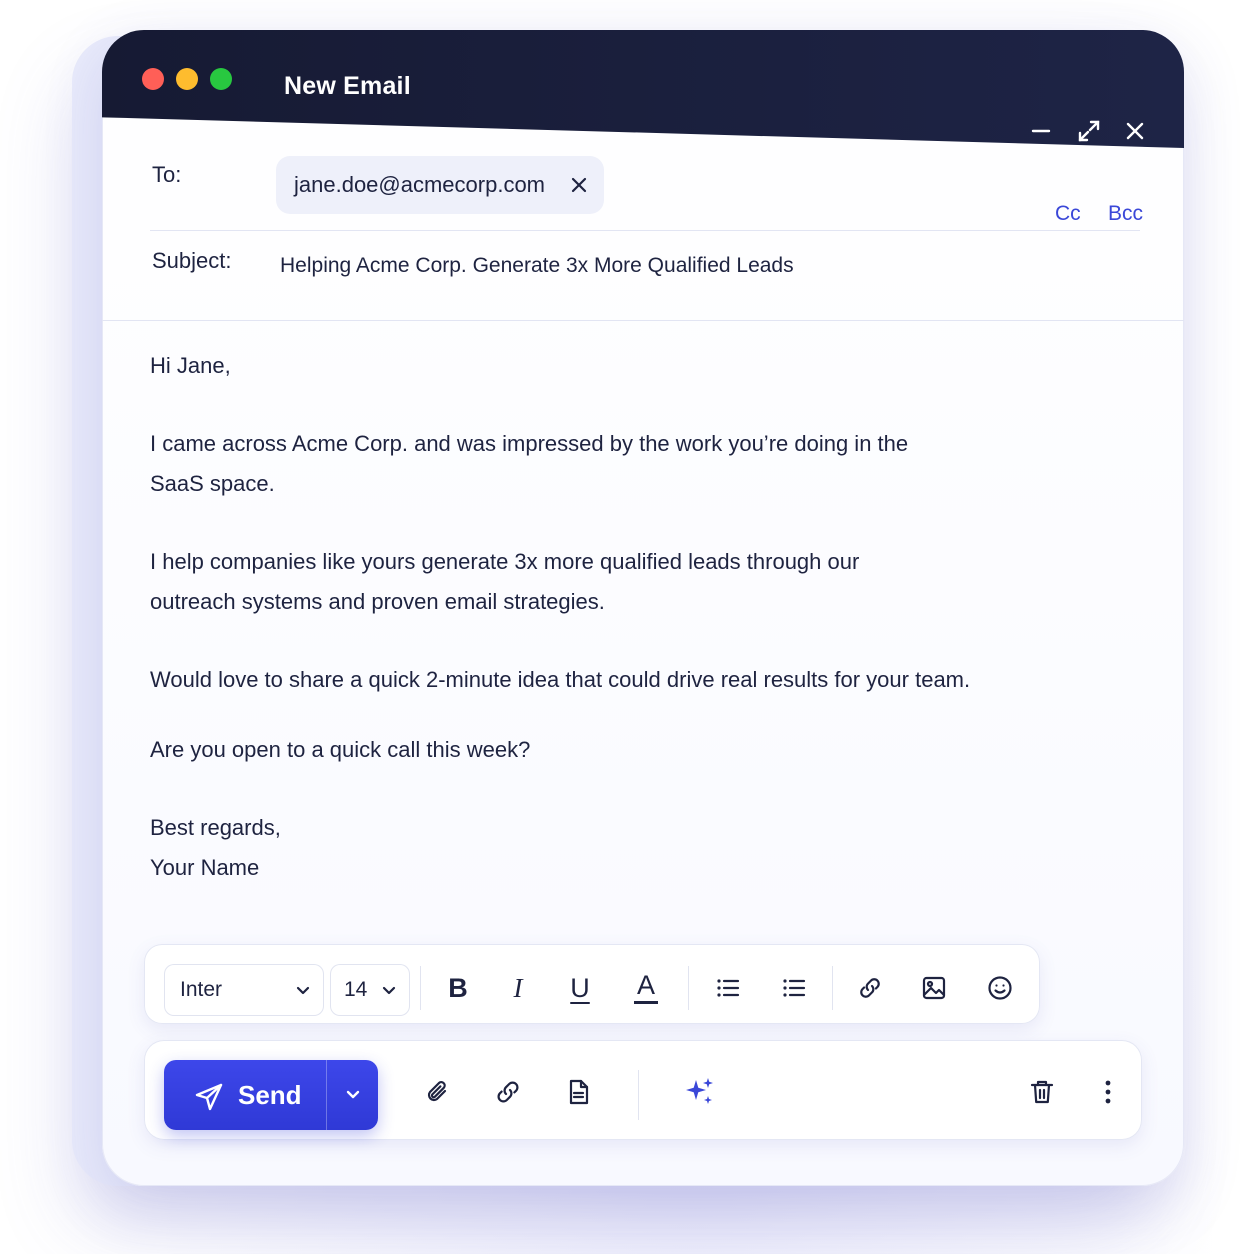  Describe the element at coordinates (1068, 214) in the screenshot. I see `cc-button: Cc` at that location.